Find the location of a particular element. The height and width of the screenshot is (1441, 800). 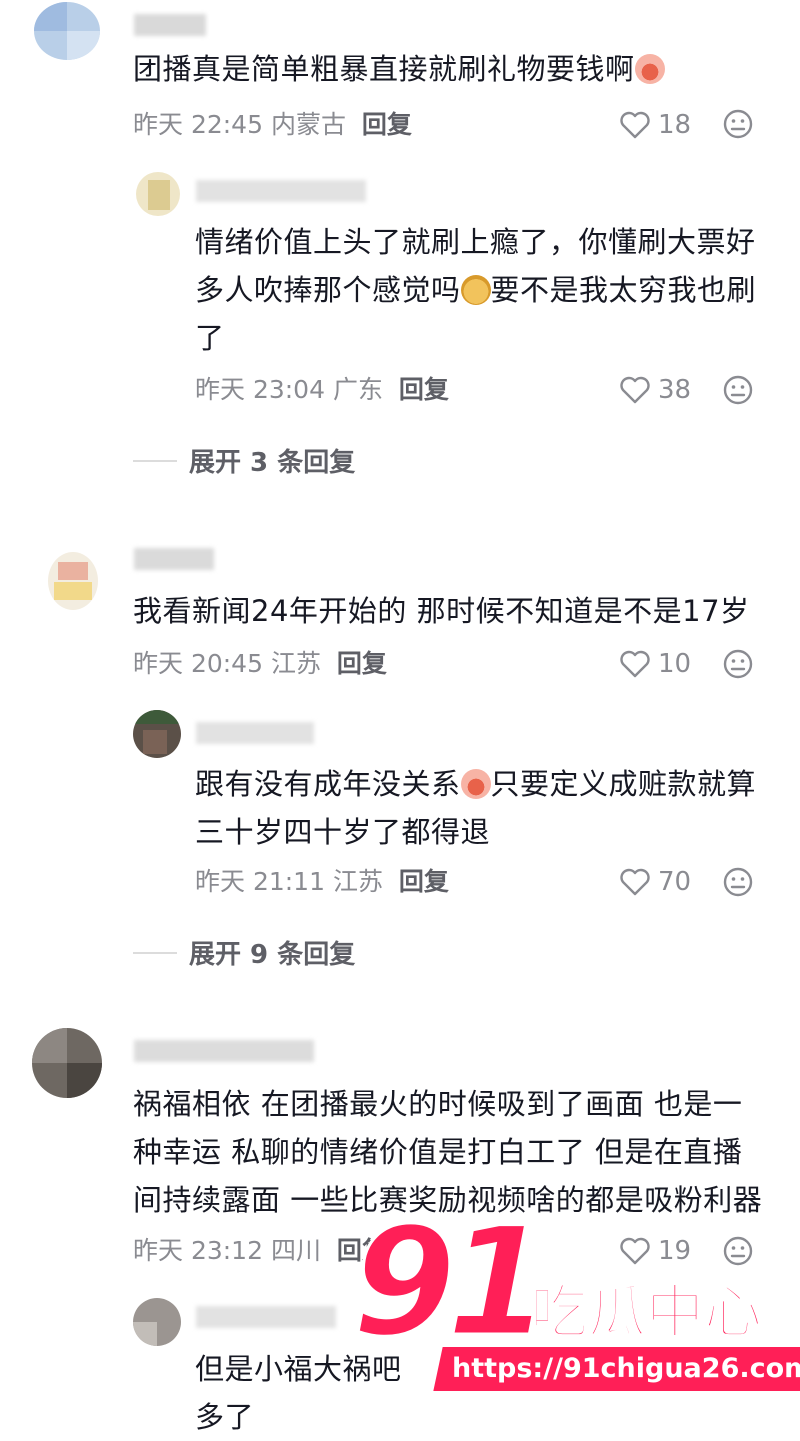

like-button: 10 is located at coordinates (655, 664).